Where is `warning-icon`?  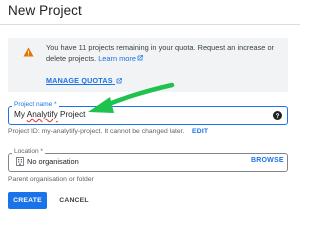 warning-icon is located at coordinates (28, 52).